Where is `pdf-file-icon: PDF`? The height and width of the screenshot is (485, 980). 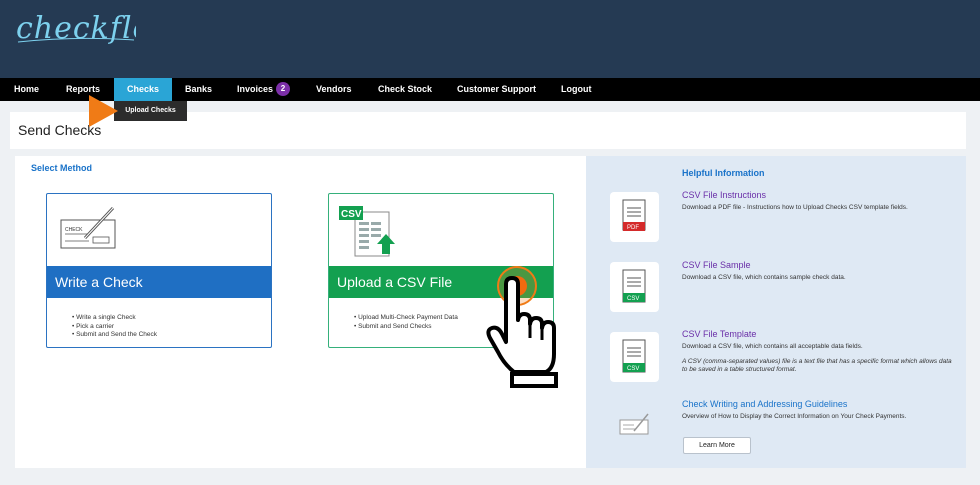 pdf-file-icon: PDF is located at coordinates (634, 215).